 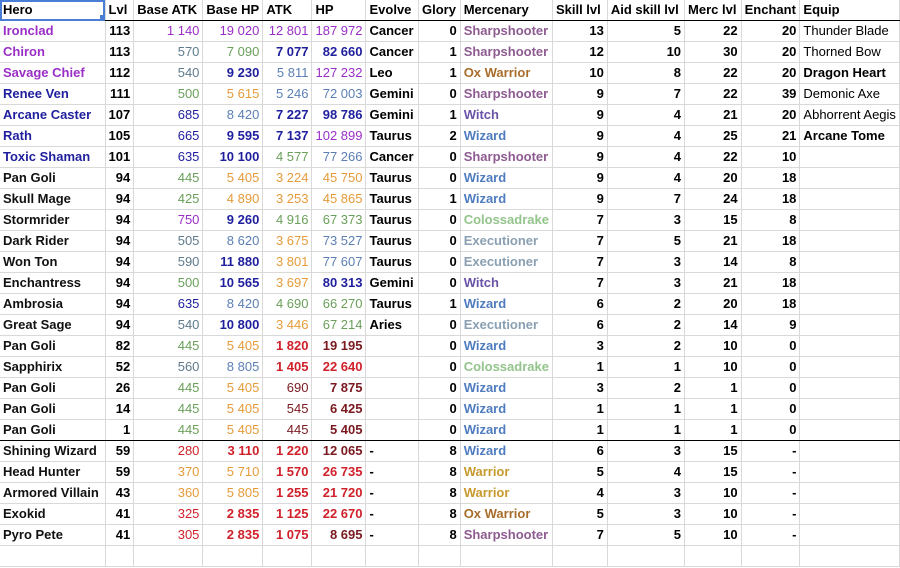 I want to click on hp-cell: 6 425, so click(x=339, y=409).